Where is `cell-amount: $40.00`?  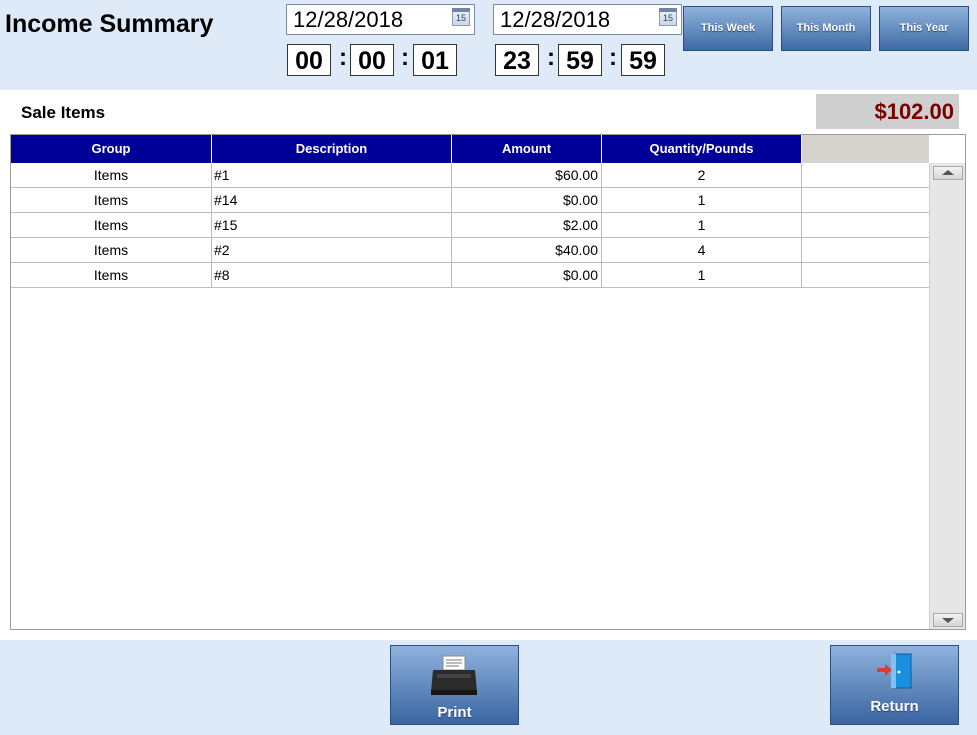 cell-amount: $40.00 is located at coordinates (527, 250).